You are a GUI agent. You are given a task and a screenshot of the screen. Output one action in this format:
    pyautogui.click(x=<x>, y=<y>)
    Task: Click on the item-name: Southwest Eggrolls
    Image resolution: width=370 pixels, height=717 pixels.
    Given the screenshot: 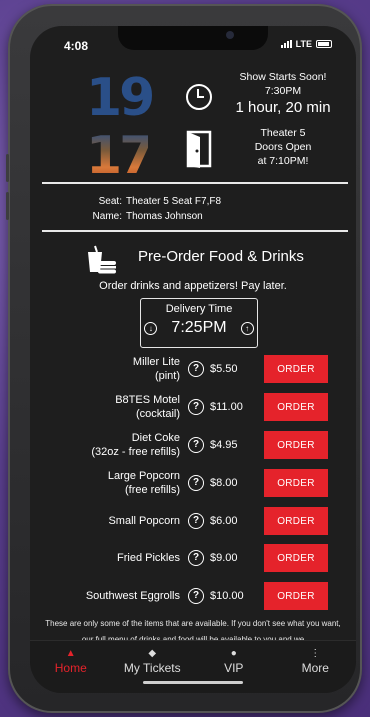 What is the action you would take?
    pyautogui.click(x=132, y=596)
    